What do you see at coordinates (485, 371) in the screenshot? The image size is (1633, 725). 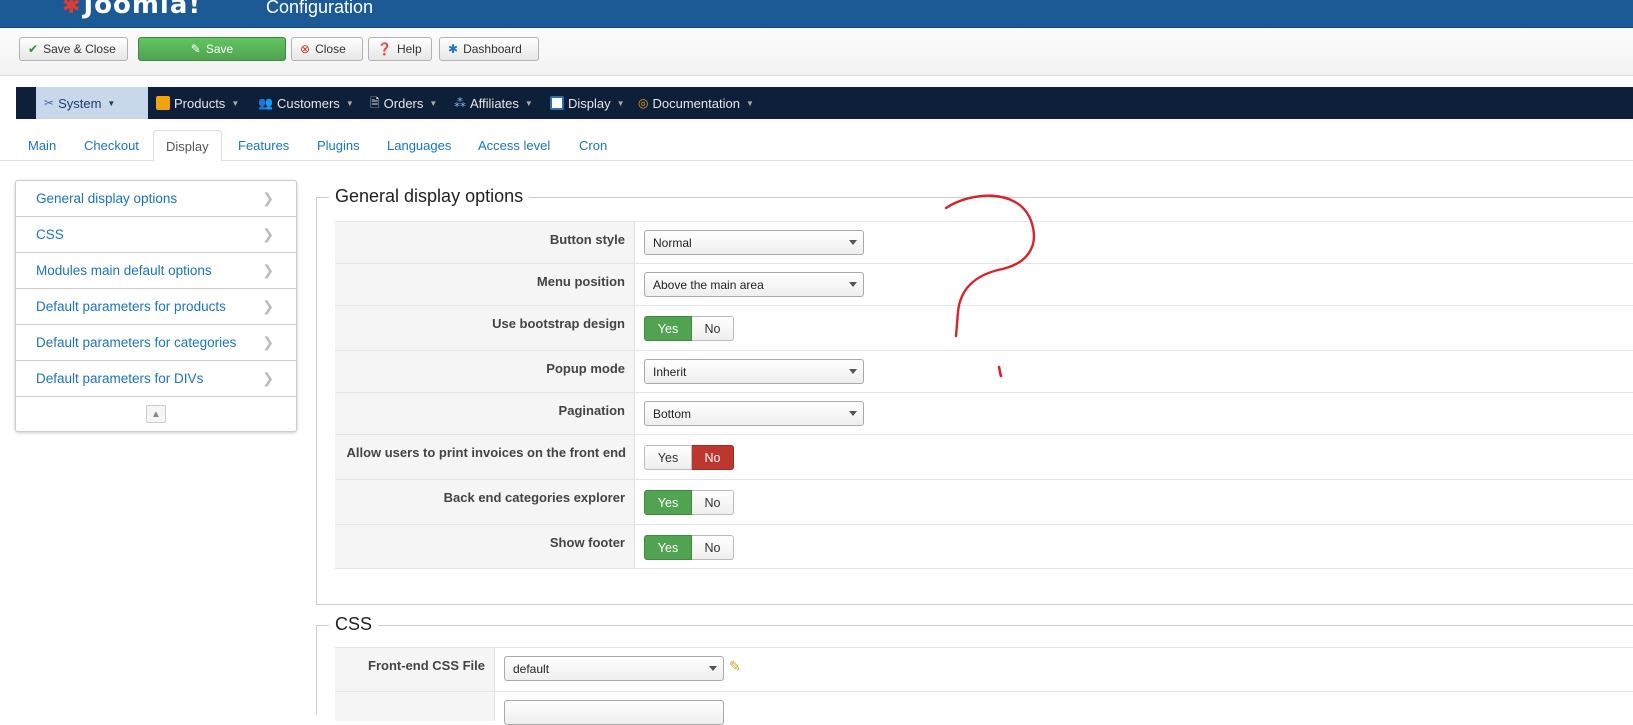 I see `field-label: Popup mode` at bounding box center [485, 371].